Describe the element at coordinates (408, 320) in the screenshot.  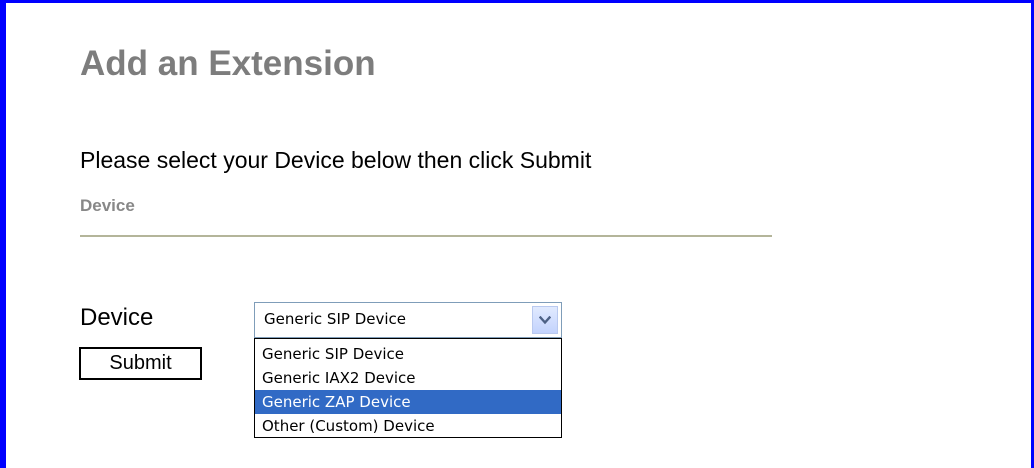
I see `device-select: Generic SIP Device` at that location.